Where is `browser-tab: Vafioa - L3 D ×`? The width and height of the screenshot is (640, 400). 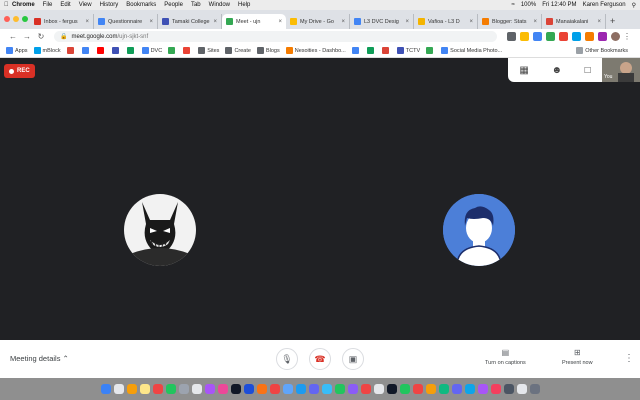
browser-tab: Vafioa - L3 D × is located at coordinates (446, 21).